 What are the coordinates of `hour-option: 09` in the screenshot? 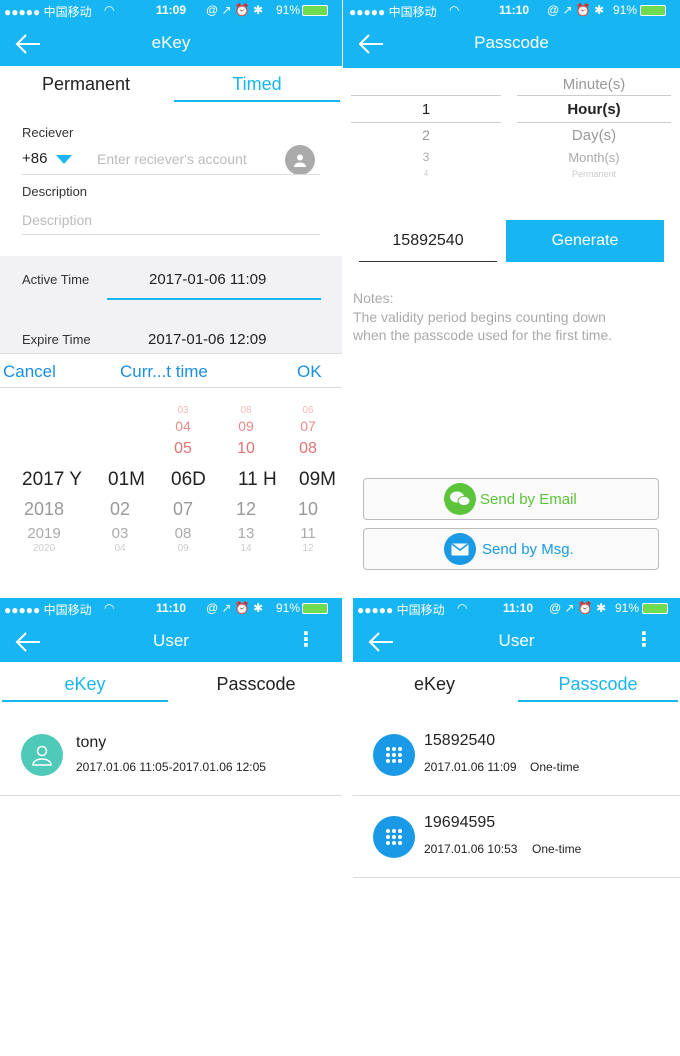 It's located at (246, 426).